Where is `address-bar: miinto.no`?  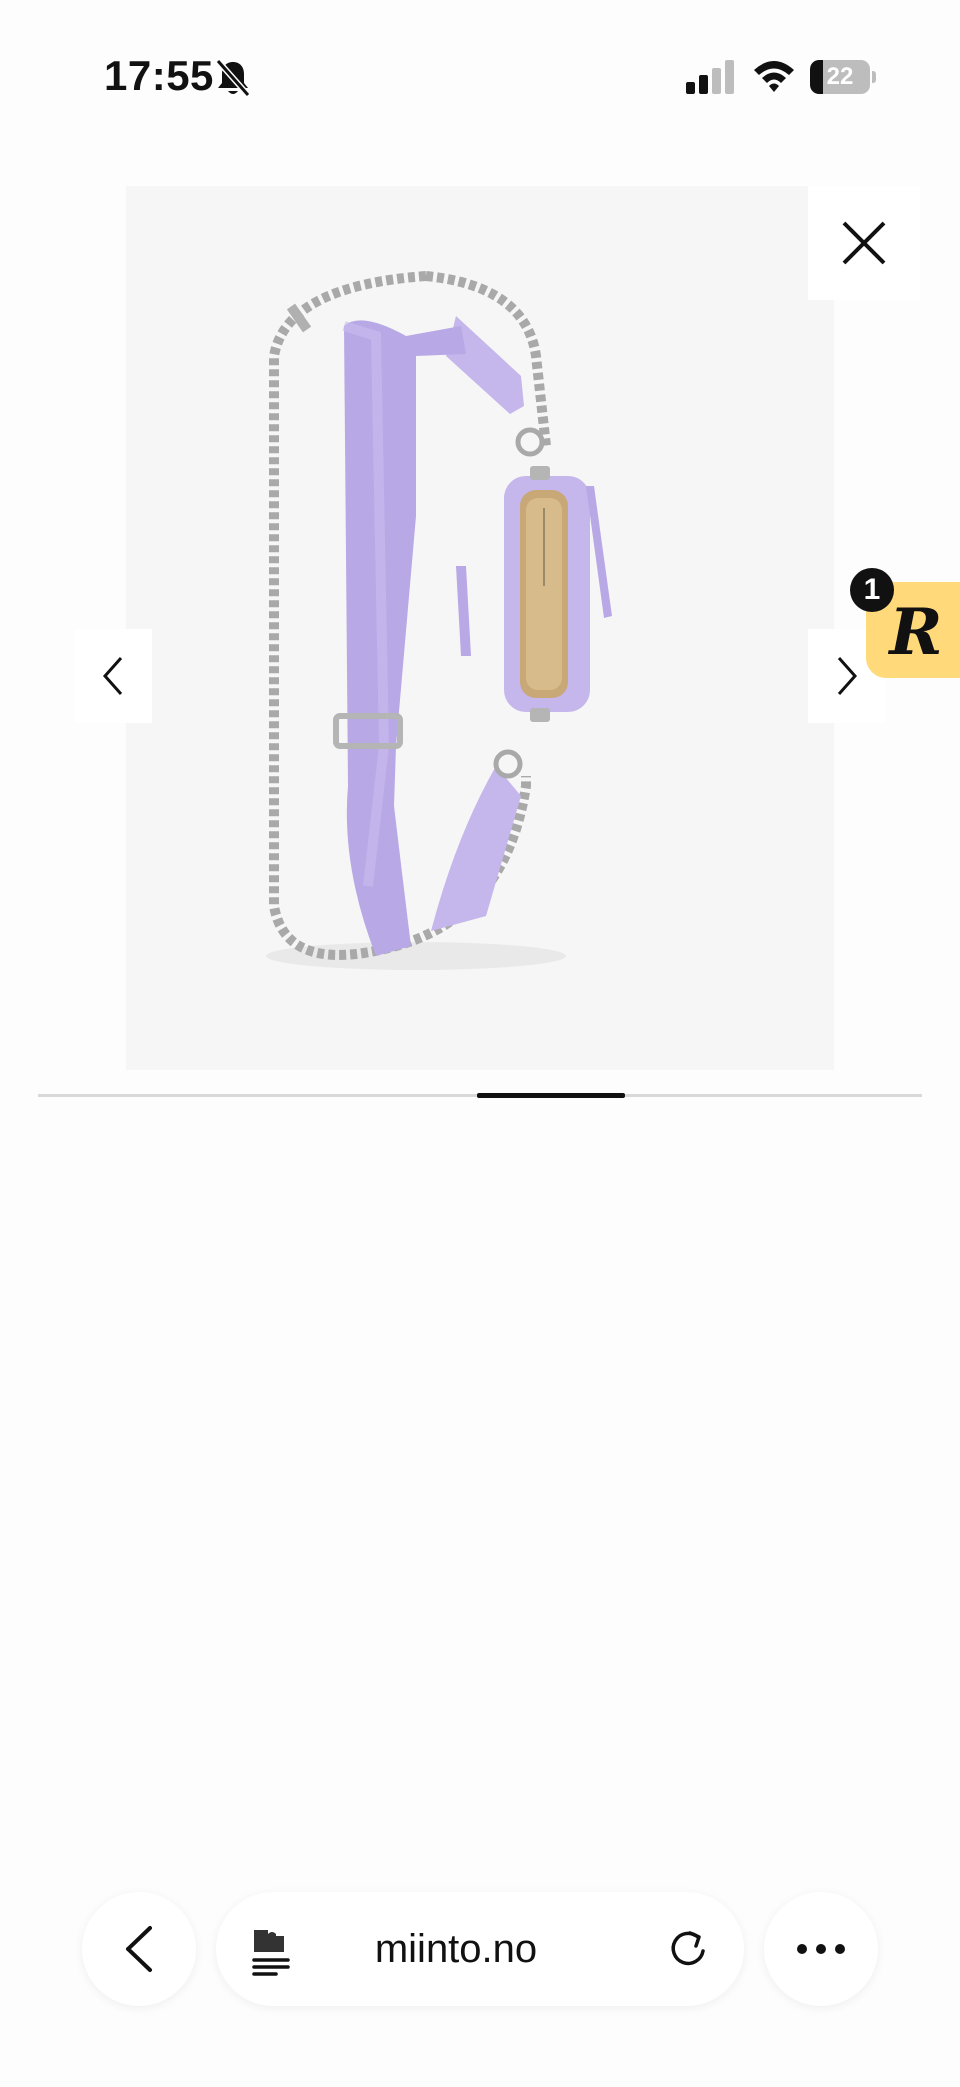
address-bar: miinto.no is located at coordinates (480, 1949).